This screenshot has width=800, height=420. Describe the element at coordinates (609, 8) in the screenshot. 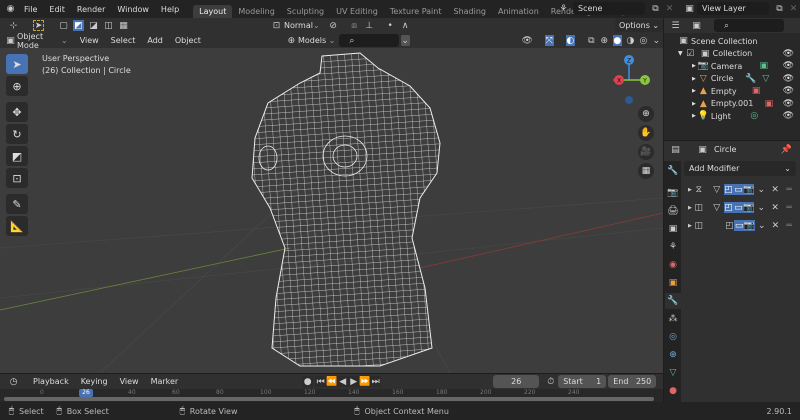

I see `scene-selector: Scene` at that location.